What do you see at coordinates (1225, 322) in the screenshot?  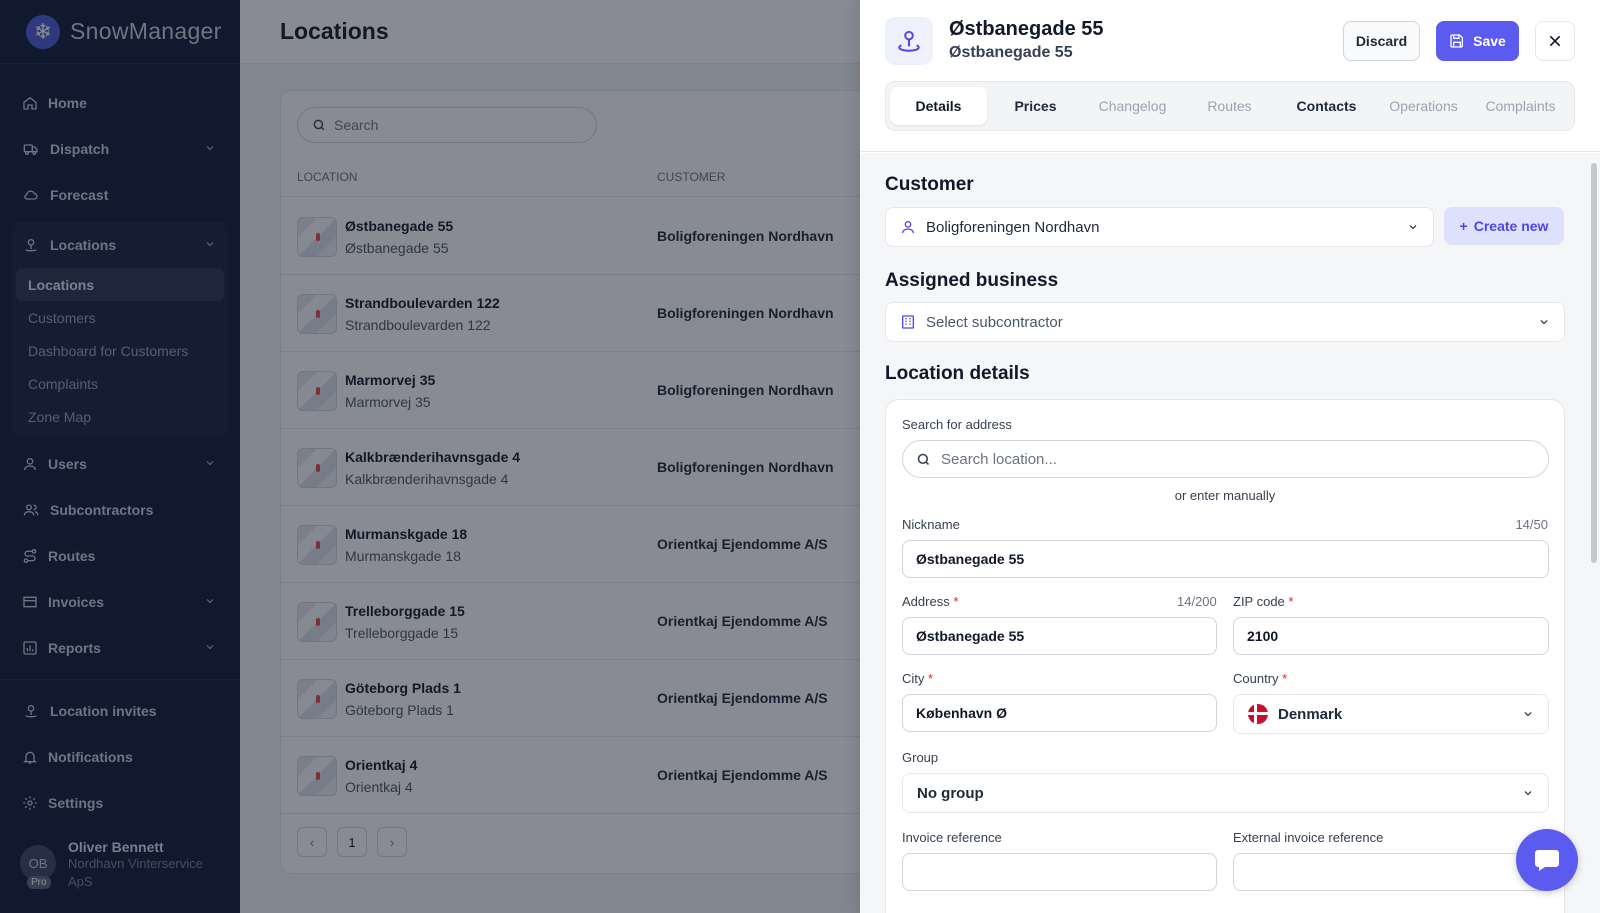 I see `subcontractor-select: Select subcontractor` at bounding box center [1225, 322].